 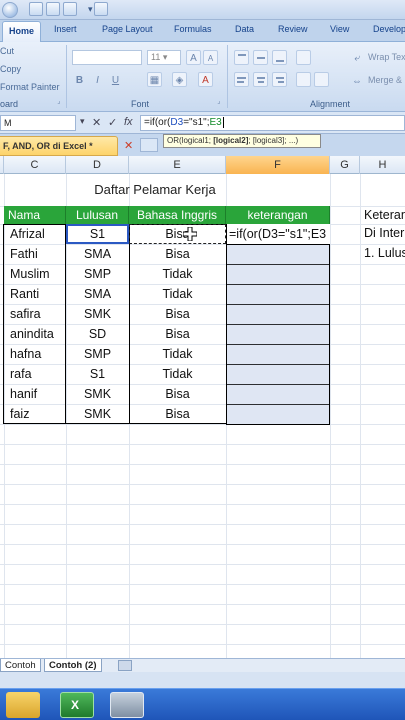 What do you see at coordinates (260, 79) in the screenshot?
I see `align-center-icon` at bounding box center [260, 79].